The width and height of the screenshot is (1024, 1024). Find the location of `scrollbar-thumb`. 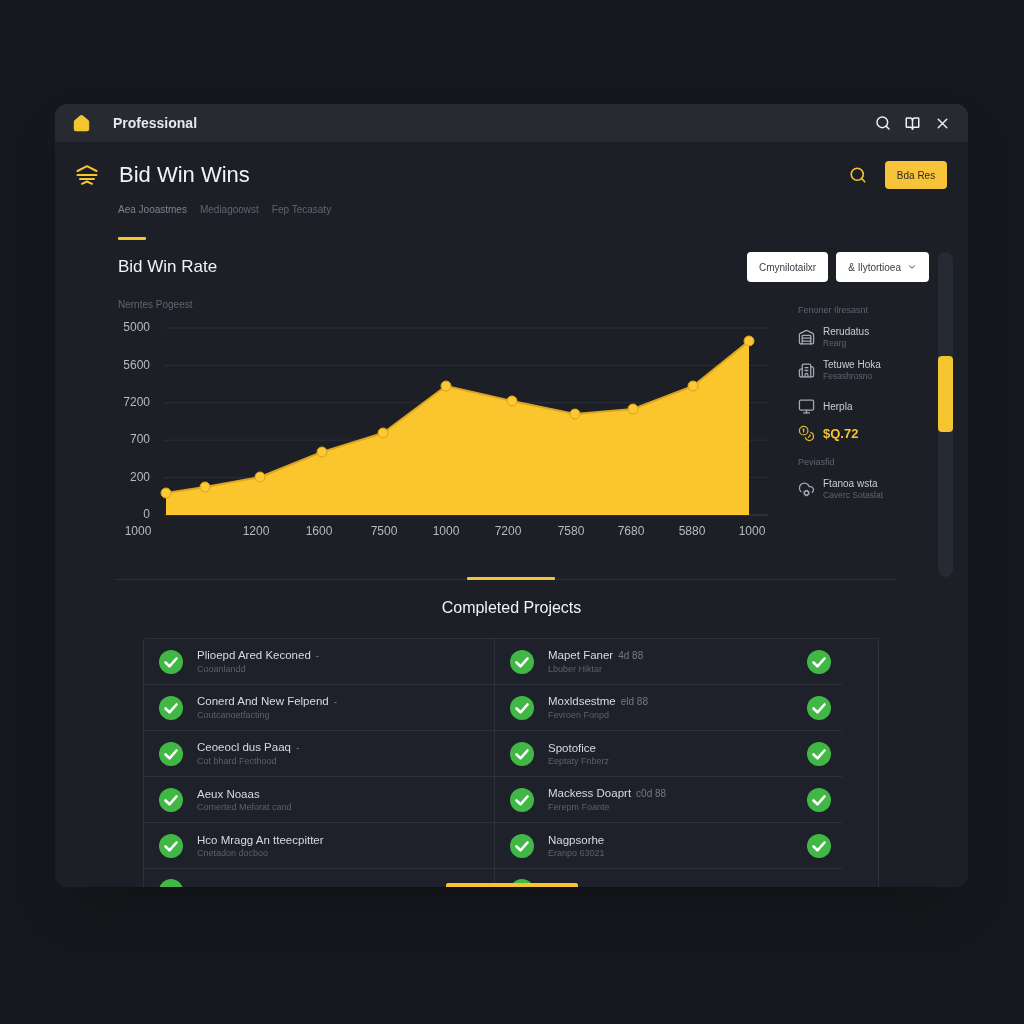

scrollbar-thumb is located at coordinates (945, 394).